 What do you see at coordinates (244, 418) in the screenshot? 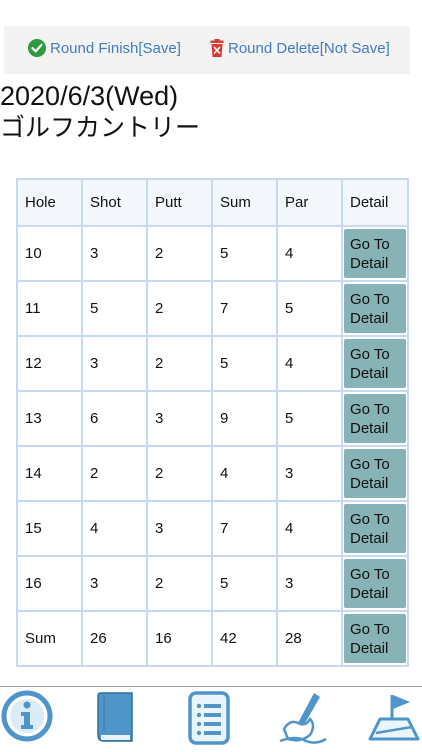
I see `sum-cell: 9` at bounding box center [244, 418].